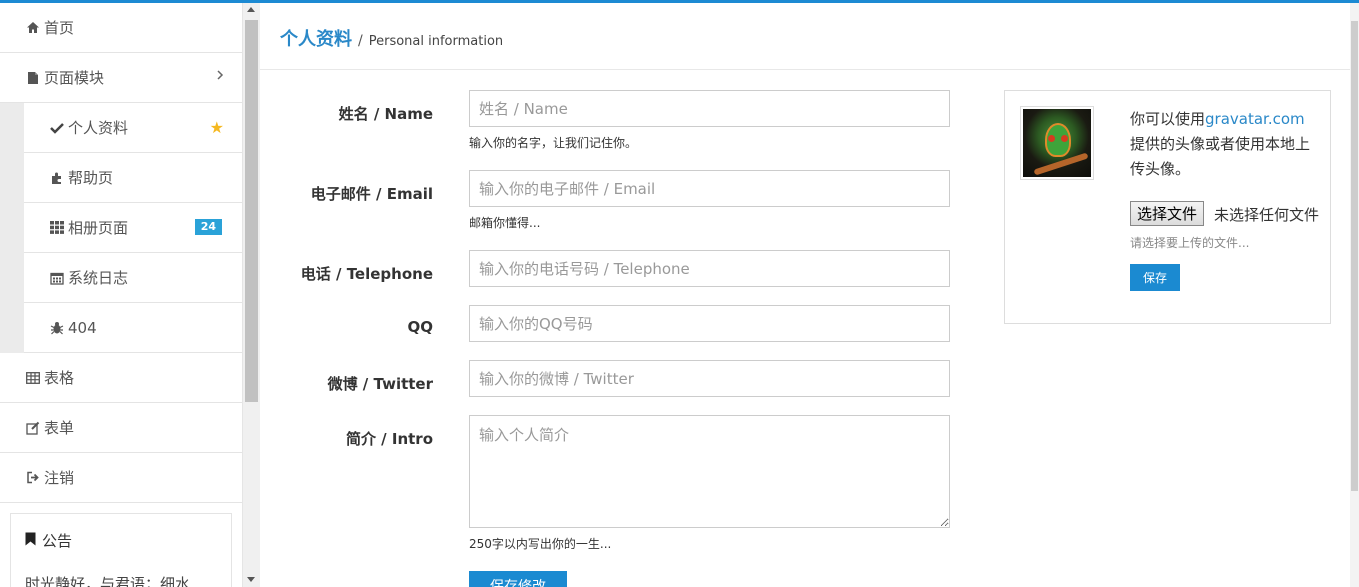 This screenshot has height=587, width=1359. What do you see at coordinates (709, 108) in the screenshot?
I see `name-input` at bounding box center [709, 108].